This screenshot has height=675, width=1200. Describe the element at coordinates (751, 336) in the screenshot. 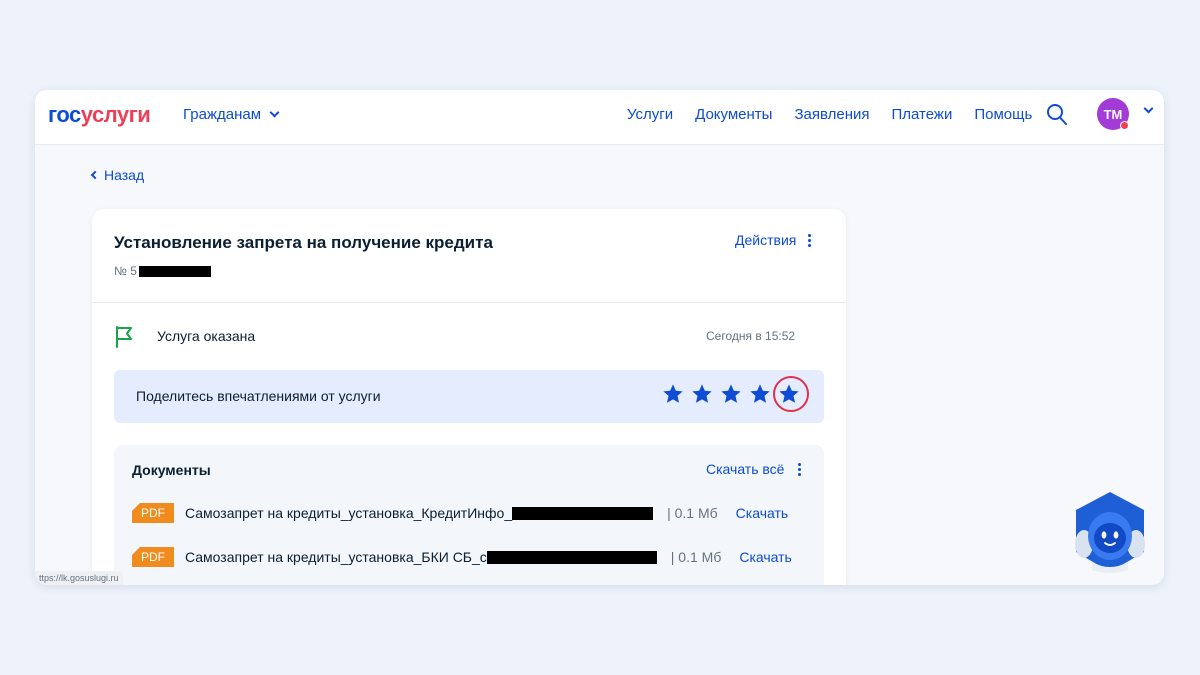

I see `status-timestamp: Сегодня в 15:52` at that location.